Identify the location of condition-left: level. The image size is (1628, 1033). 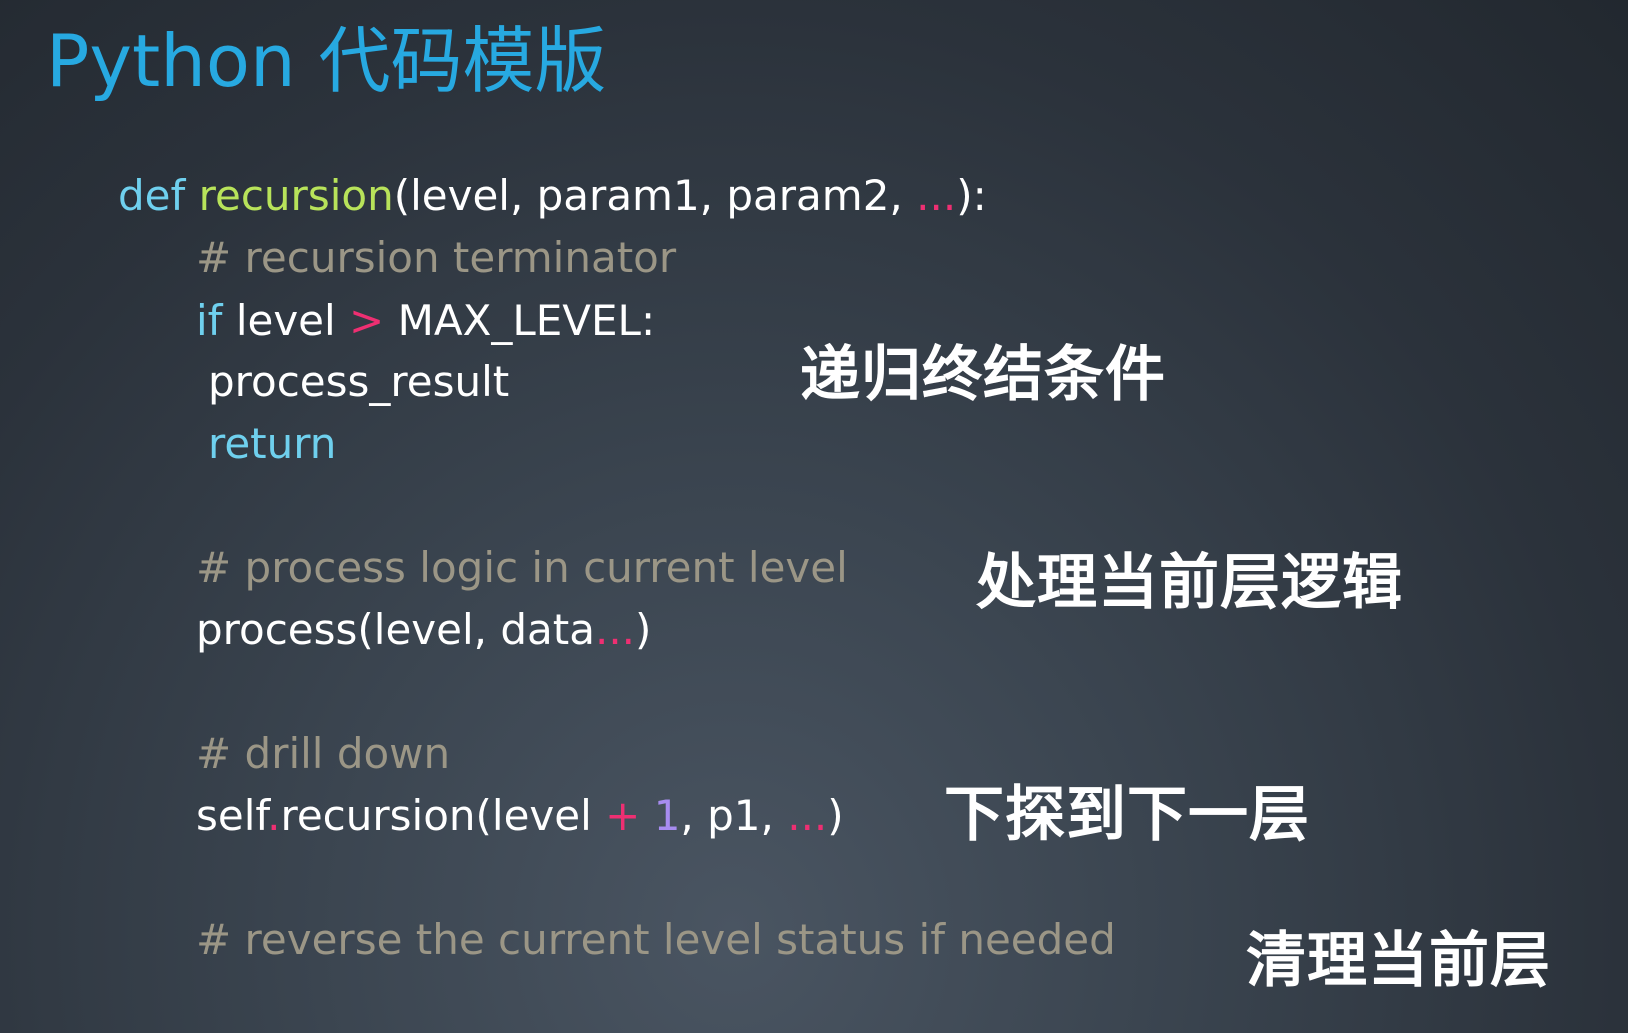
(286, 320).